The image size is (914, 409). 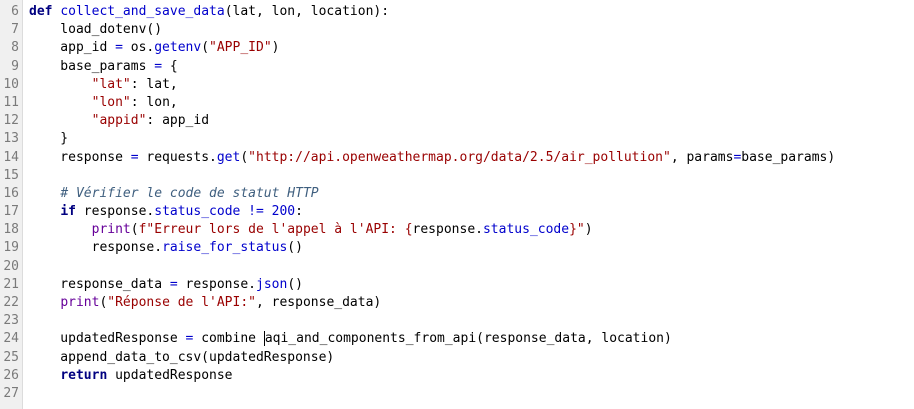 What do you see at coordinates (72, 48) in the screenshot?
I see `code-token: app_id` at bounding box center [72, 48].